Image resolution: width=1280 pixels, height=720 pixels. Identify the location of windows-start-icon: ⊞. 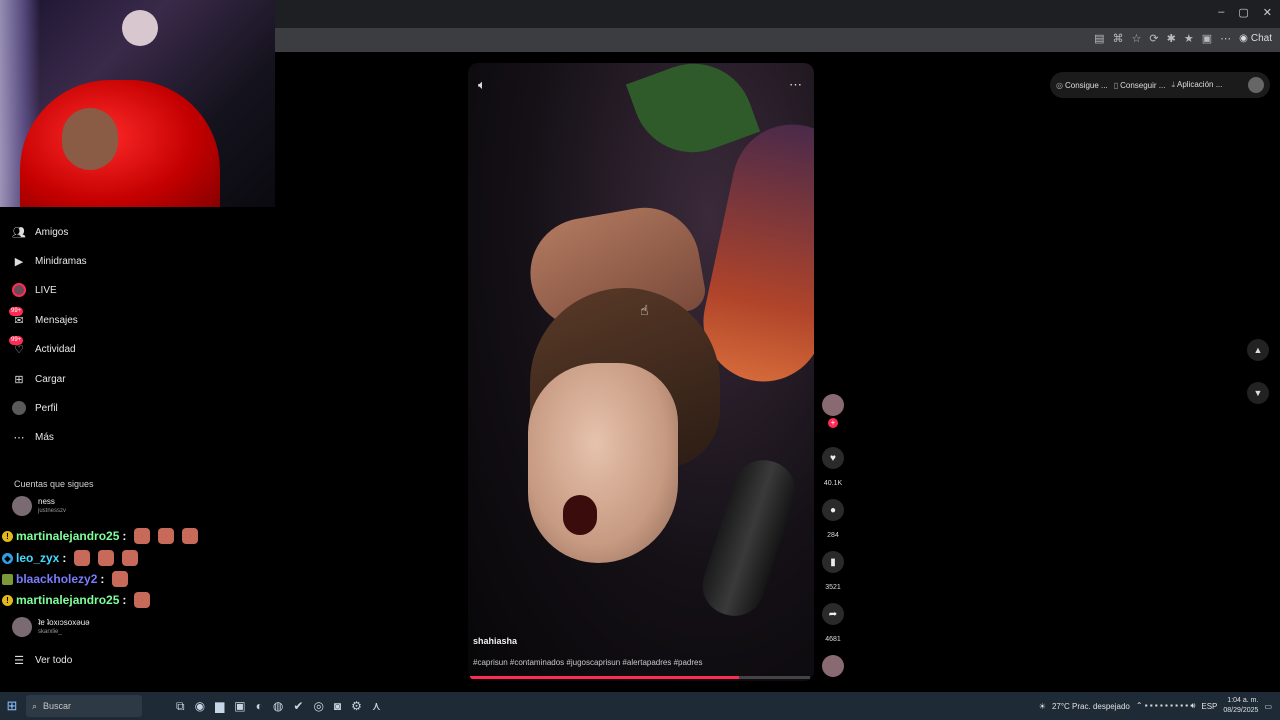
(12, 706).